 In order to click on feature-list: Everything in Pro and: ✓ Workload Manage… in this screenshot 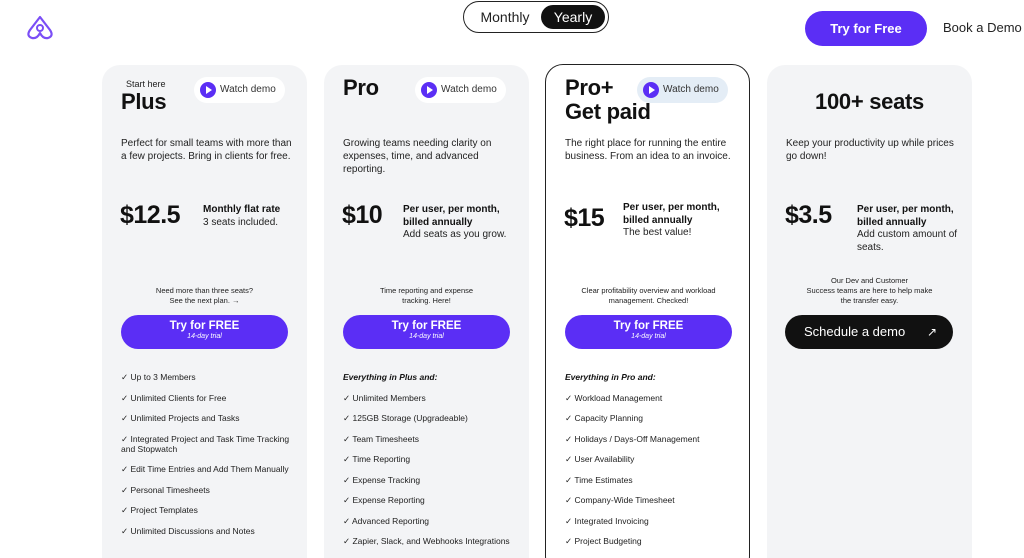, I will do `click(655, 464)`.